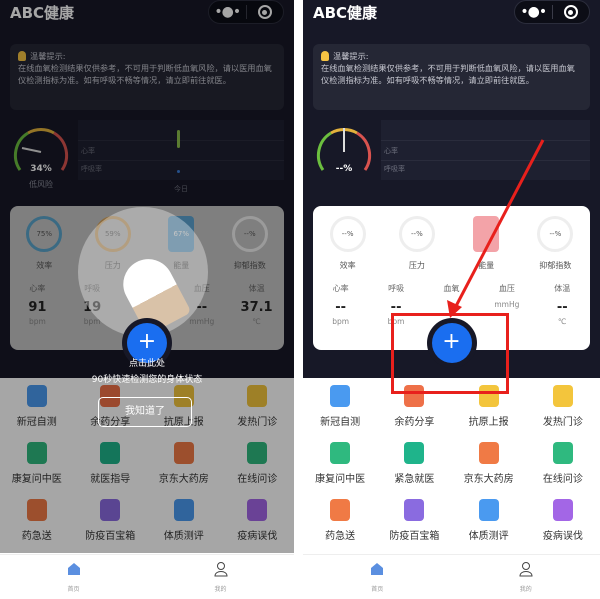  Describe the element at coordinates (348, 243) in the screenshot. I see `metric-efficiency: --% 效率` at that location.